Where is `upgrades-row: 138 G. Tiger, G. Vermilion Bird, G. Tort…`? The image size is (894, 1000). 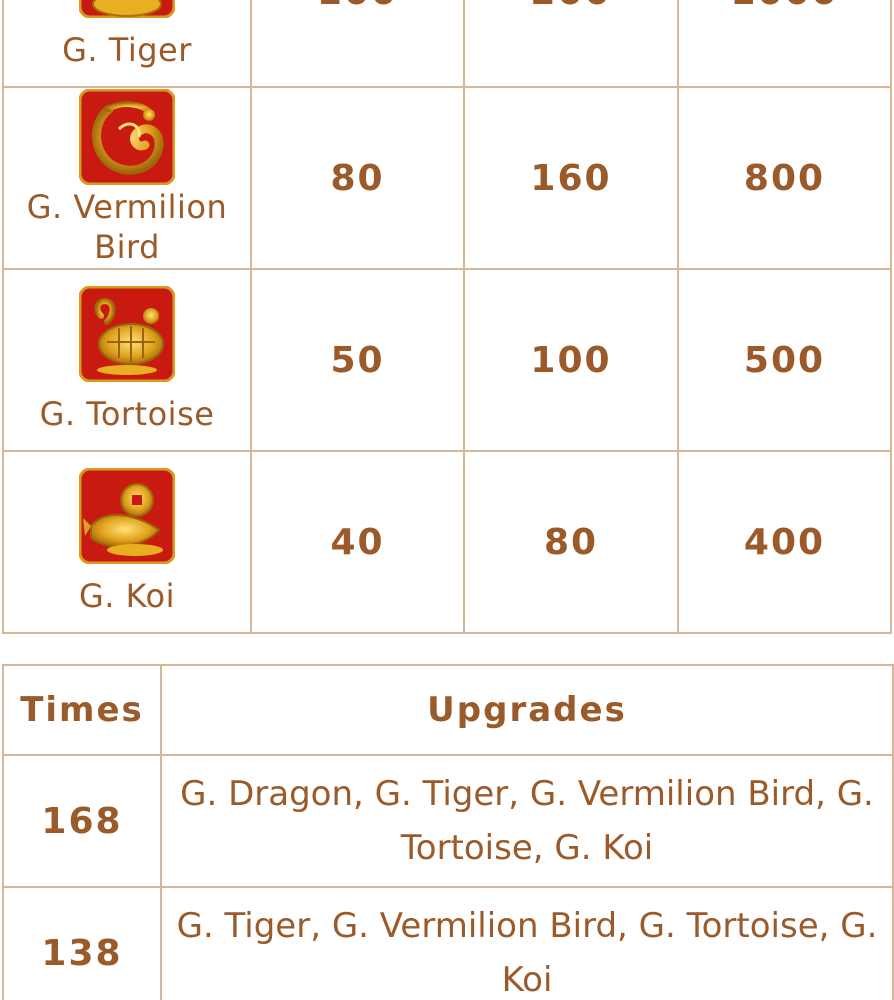
upgrades-row: 138 G. Tiger, G. Vermilion Bird, G. Tort… is located at coordinates (448, 943).